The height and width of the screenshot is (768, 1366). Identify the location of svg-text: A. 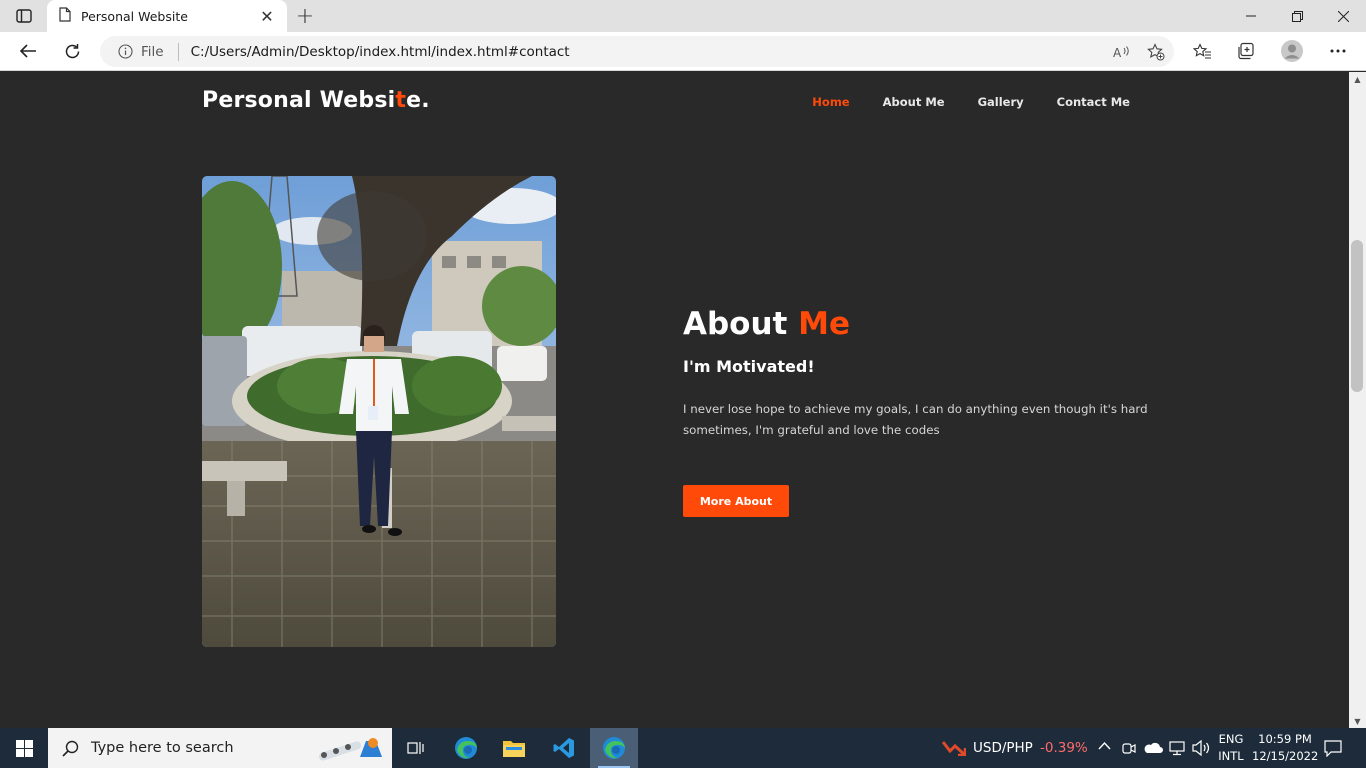
(1117, 52).